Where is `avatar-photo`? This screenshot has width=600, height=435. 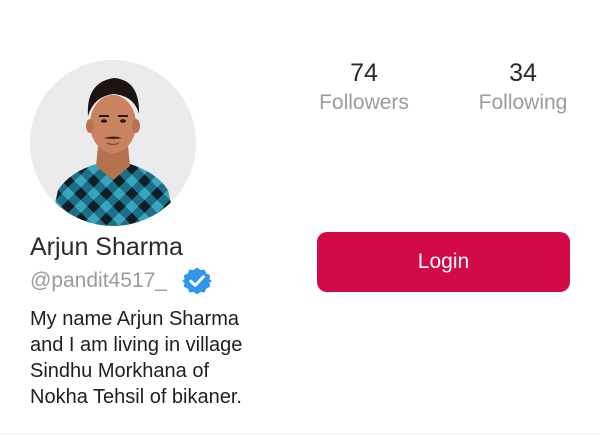
avatar-photo is located at coordinates (113, 143).